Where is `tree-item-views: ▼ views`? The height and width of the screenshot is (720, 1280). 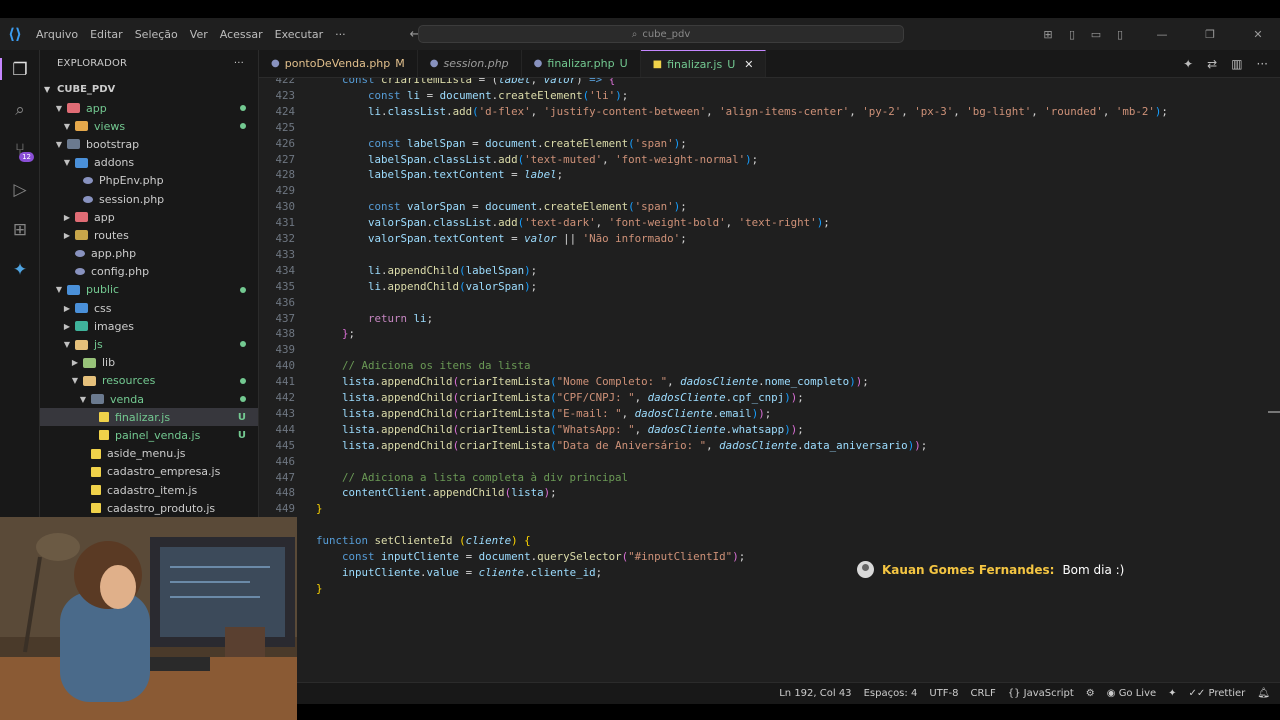
tree-item-views: ▼ views is located at coordinates (149, 126).